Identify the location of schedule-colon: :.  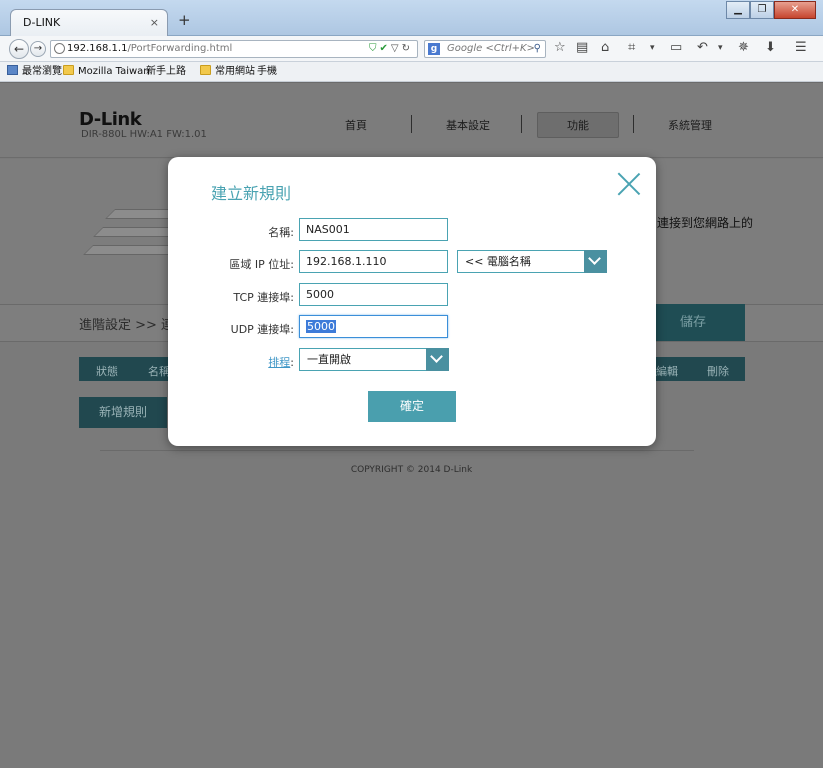
(292, 362).